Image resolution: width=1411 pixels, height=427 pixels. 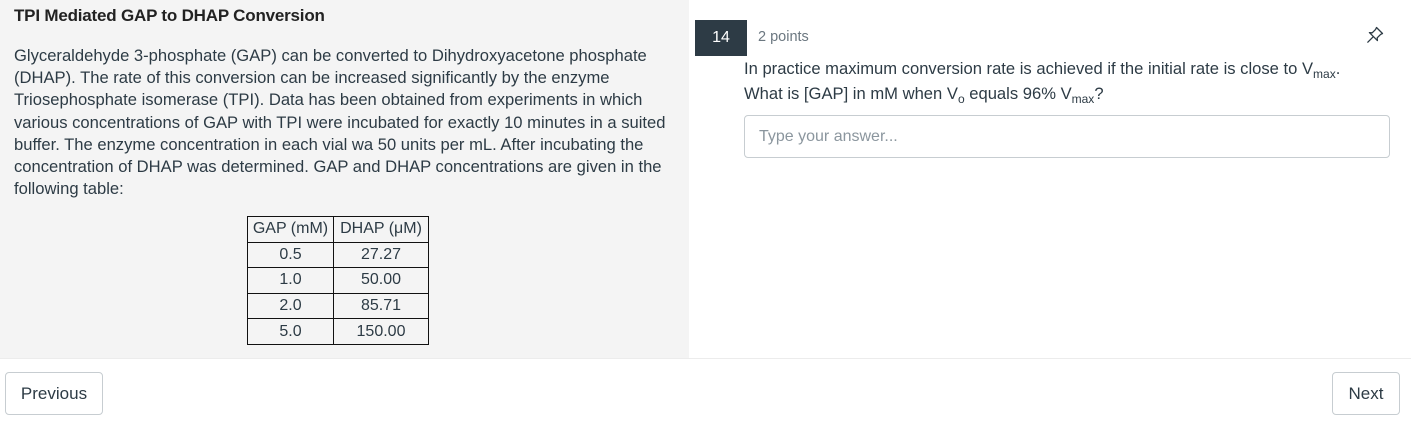 I want to click on table-cell-dhap: 150.00, so click(x=381, y=331).